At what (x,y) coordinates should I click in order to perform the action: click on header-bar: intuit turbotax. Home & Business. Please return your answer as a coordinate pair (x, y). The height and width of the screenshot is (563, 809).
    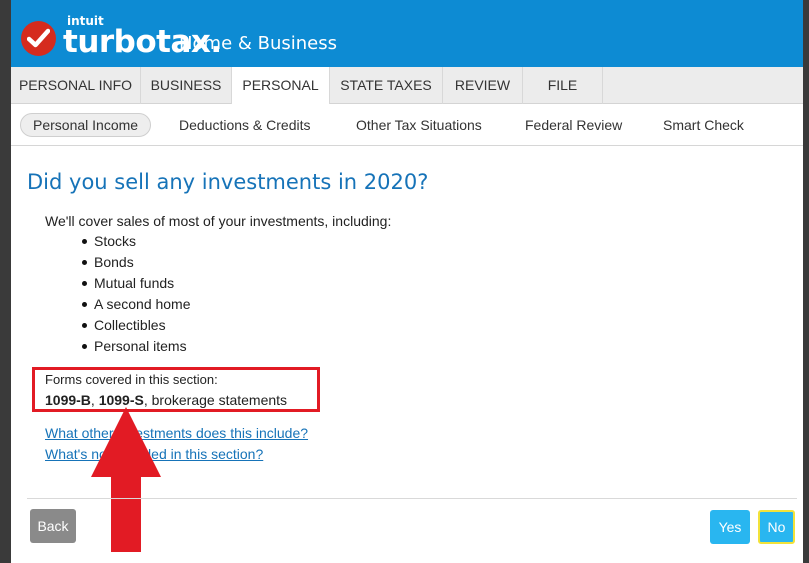
    Looking at the image, I should click on (407, 33).